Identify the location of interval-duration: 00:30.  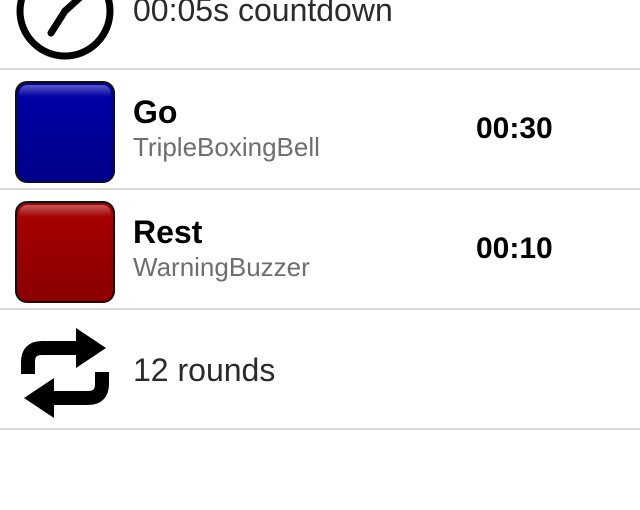
(514, 128).